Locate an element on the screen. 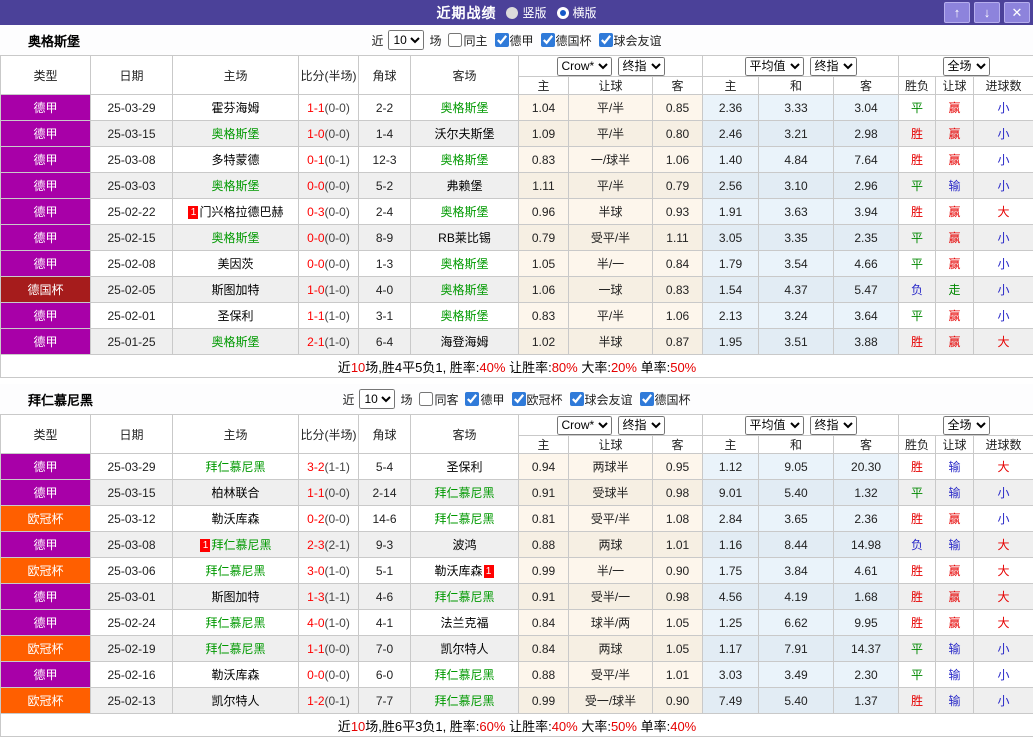 The height and width of the screenshot is (737, 1033). home-team: 多特蒙德 is located at coordinates (236, 160).